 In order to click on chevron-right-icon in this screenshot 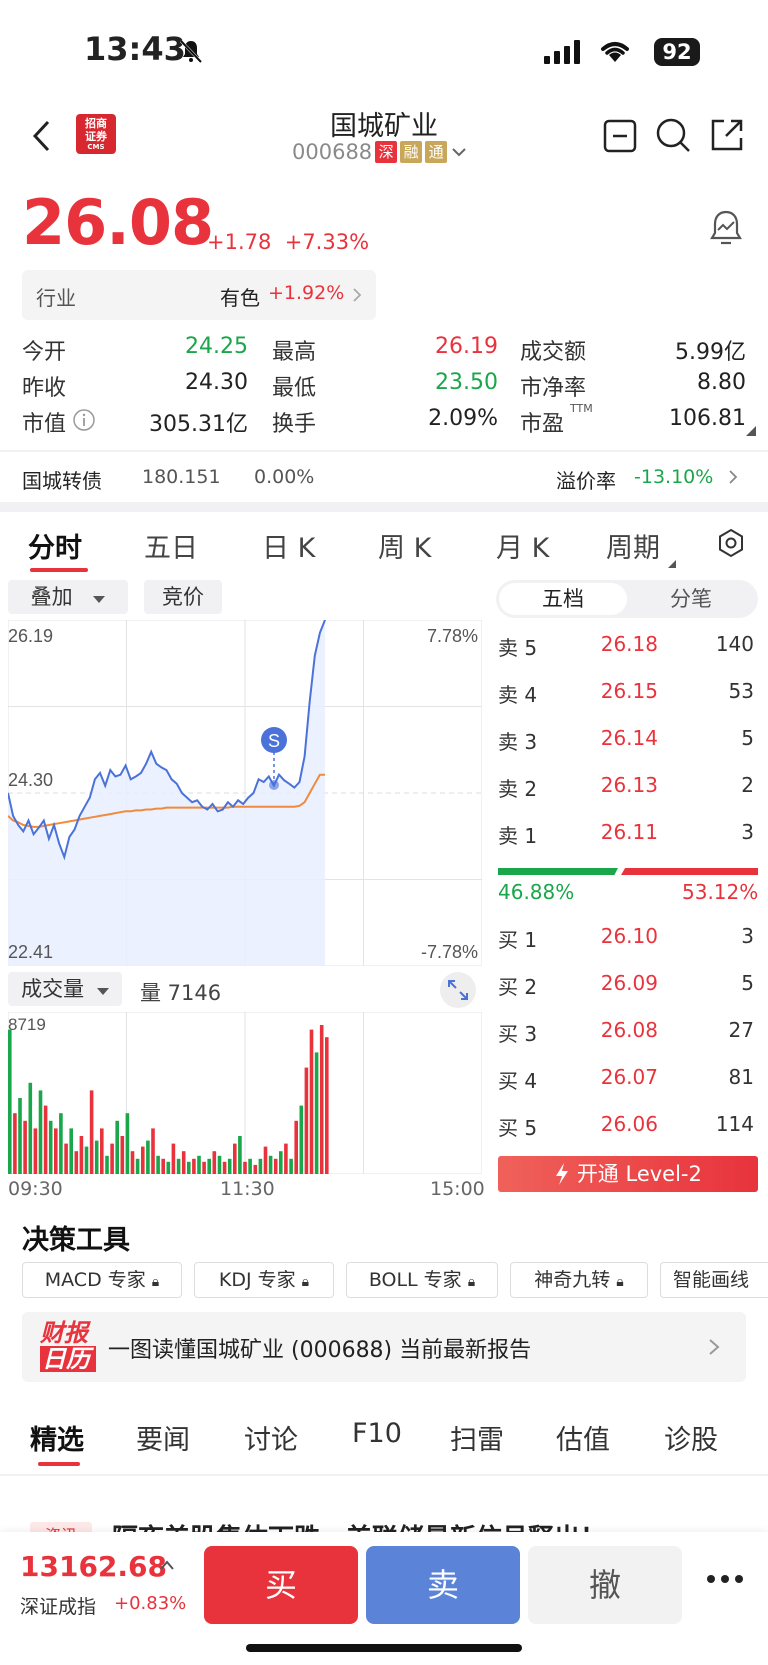, I will do `click(733, 477)`.